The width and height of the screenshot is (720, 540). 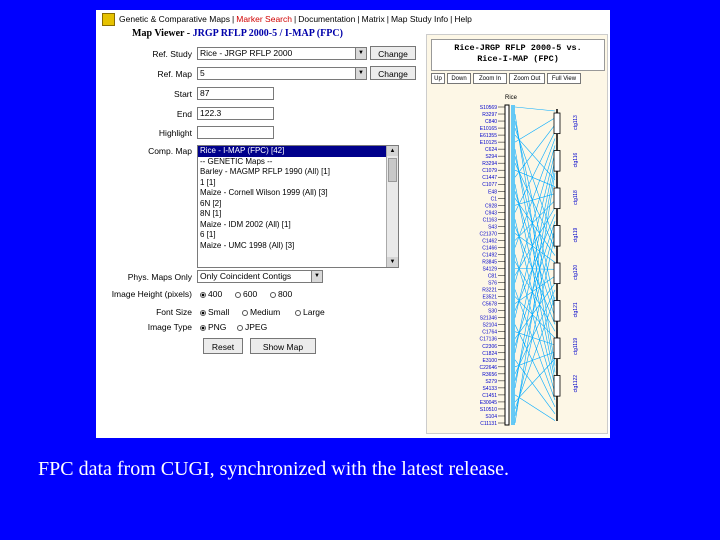 I want to click on map-down-button: Down, so click(x=459, y=78).